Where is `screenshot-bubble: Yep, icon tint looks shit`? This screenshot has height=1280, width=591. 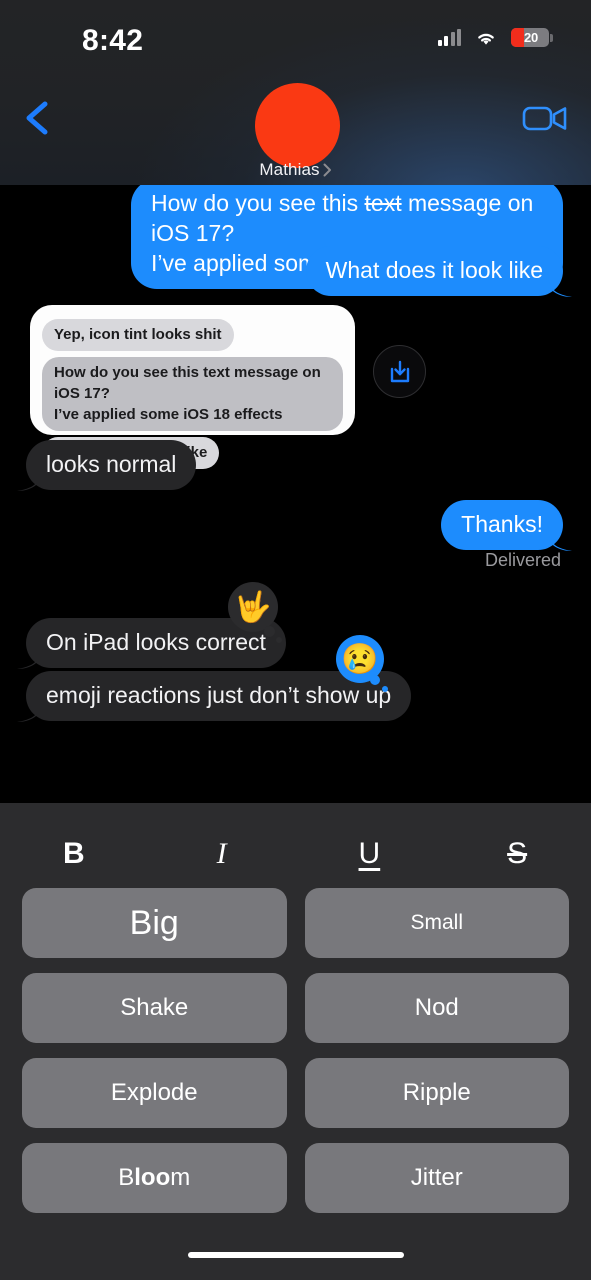 screenshot-bubble: Yep, icon tint looks shit is located at coordinates (138, 335).